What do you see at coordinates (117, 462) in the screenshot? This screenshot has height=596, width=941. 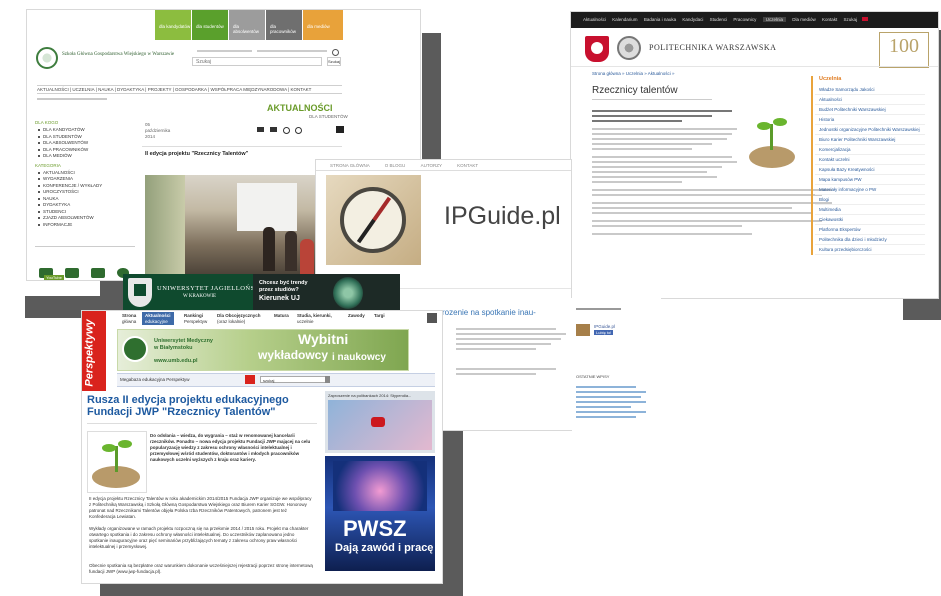 I see `article-plant-image` at bounding box center [117, 462].